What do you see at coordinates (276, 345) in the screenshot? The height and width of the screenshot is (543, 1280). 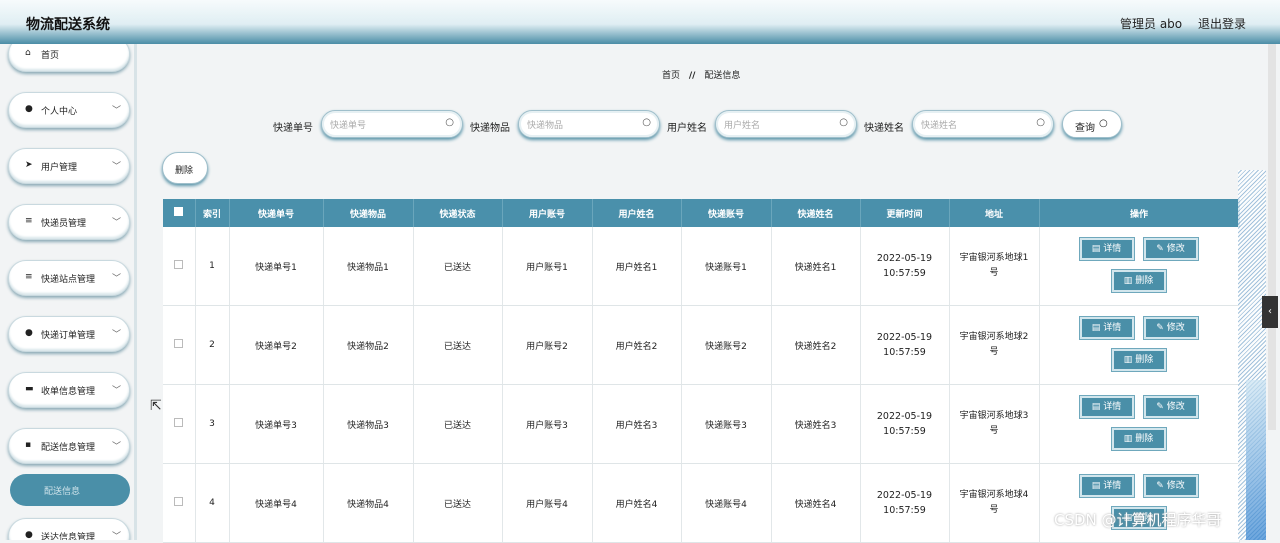 I see `cell-tracking-no: 快递单号2` at bounding box center [276, 345].